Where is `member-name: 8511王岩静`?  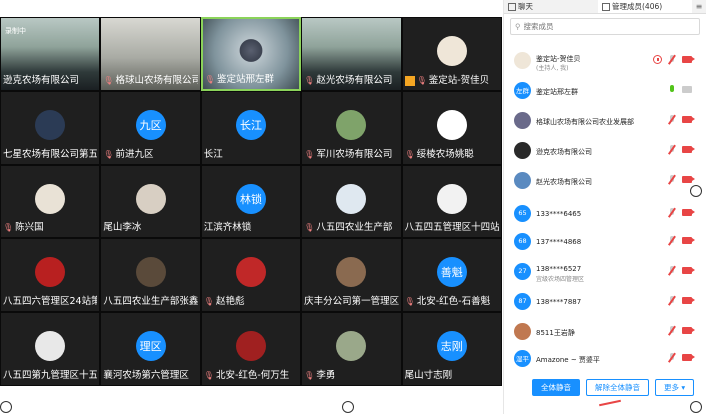 member-name: 8511王岩静 is located at coordinates (555, 333).